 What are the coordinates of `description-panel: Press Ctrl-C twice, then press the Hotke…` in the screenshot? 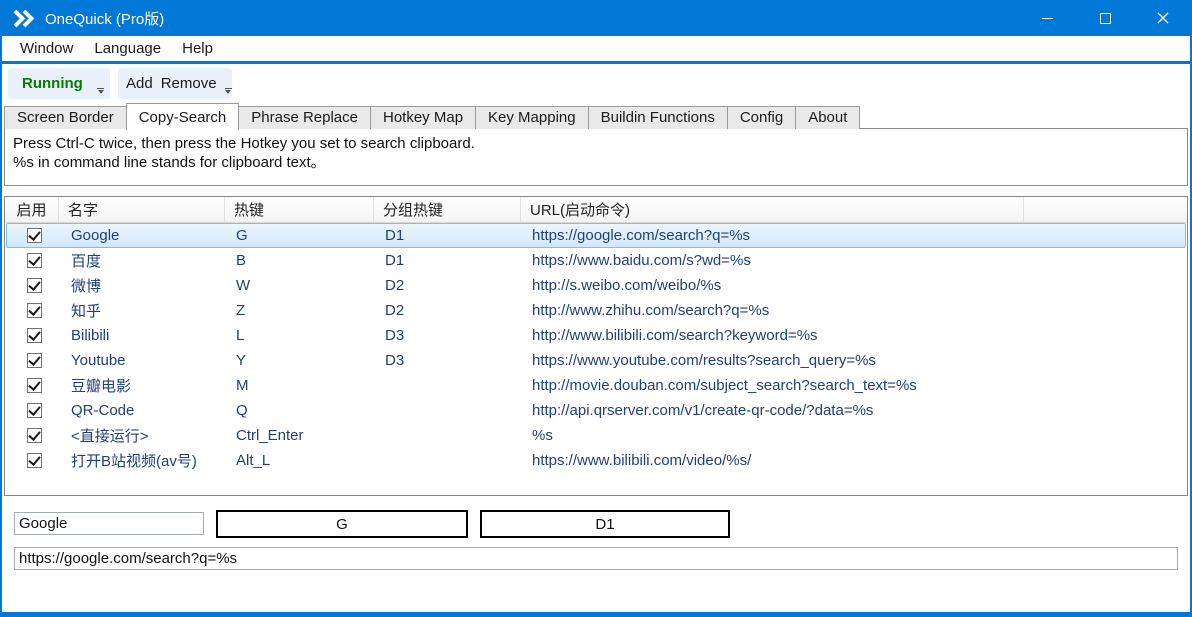 It's located at (596, 157).